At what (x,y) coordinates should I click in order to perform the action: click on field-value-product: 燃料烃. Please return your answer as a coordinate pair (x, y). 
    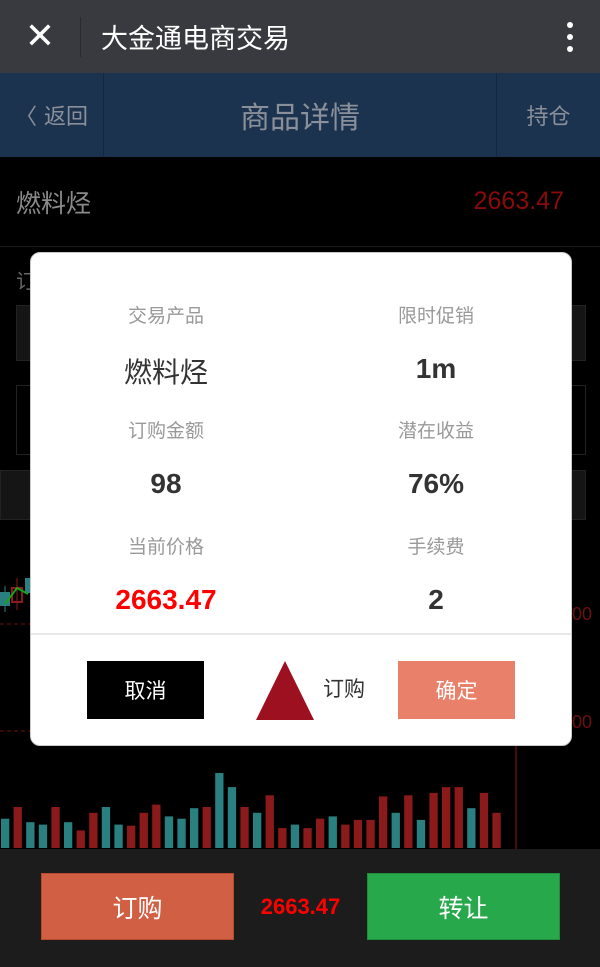
    Looking at the image, I should click on (165, 372).